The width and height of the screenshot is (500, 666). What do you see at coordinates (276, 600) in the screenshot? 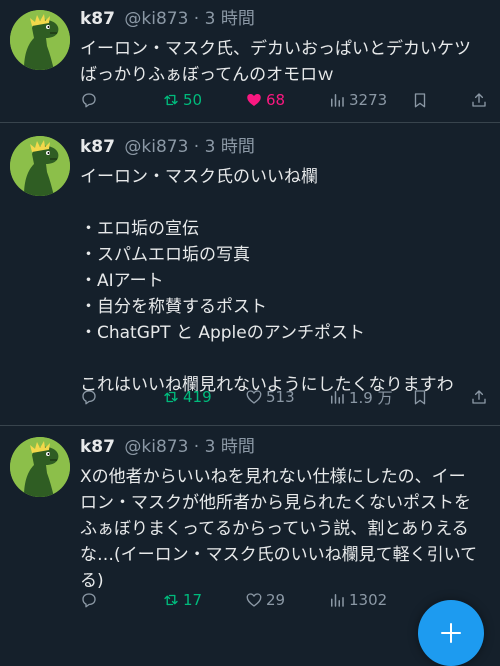
I see `like-count: 29` at bounding box center [276, 600].